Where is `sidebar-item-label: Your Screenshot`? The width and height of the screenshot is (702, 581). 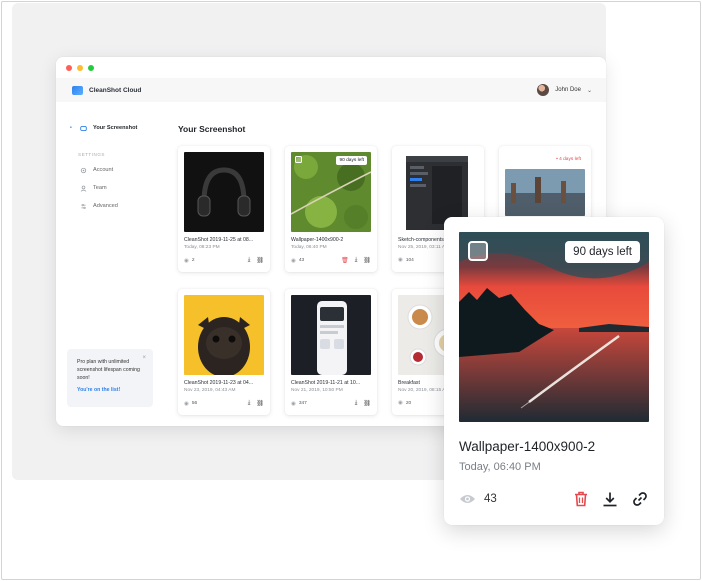 sidebar-item-label: Your Screenshot is located at coordinates (115, 128).